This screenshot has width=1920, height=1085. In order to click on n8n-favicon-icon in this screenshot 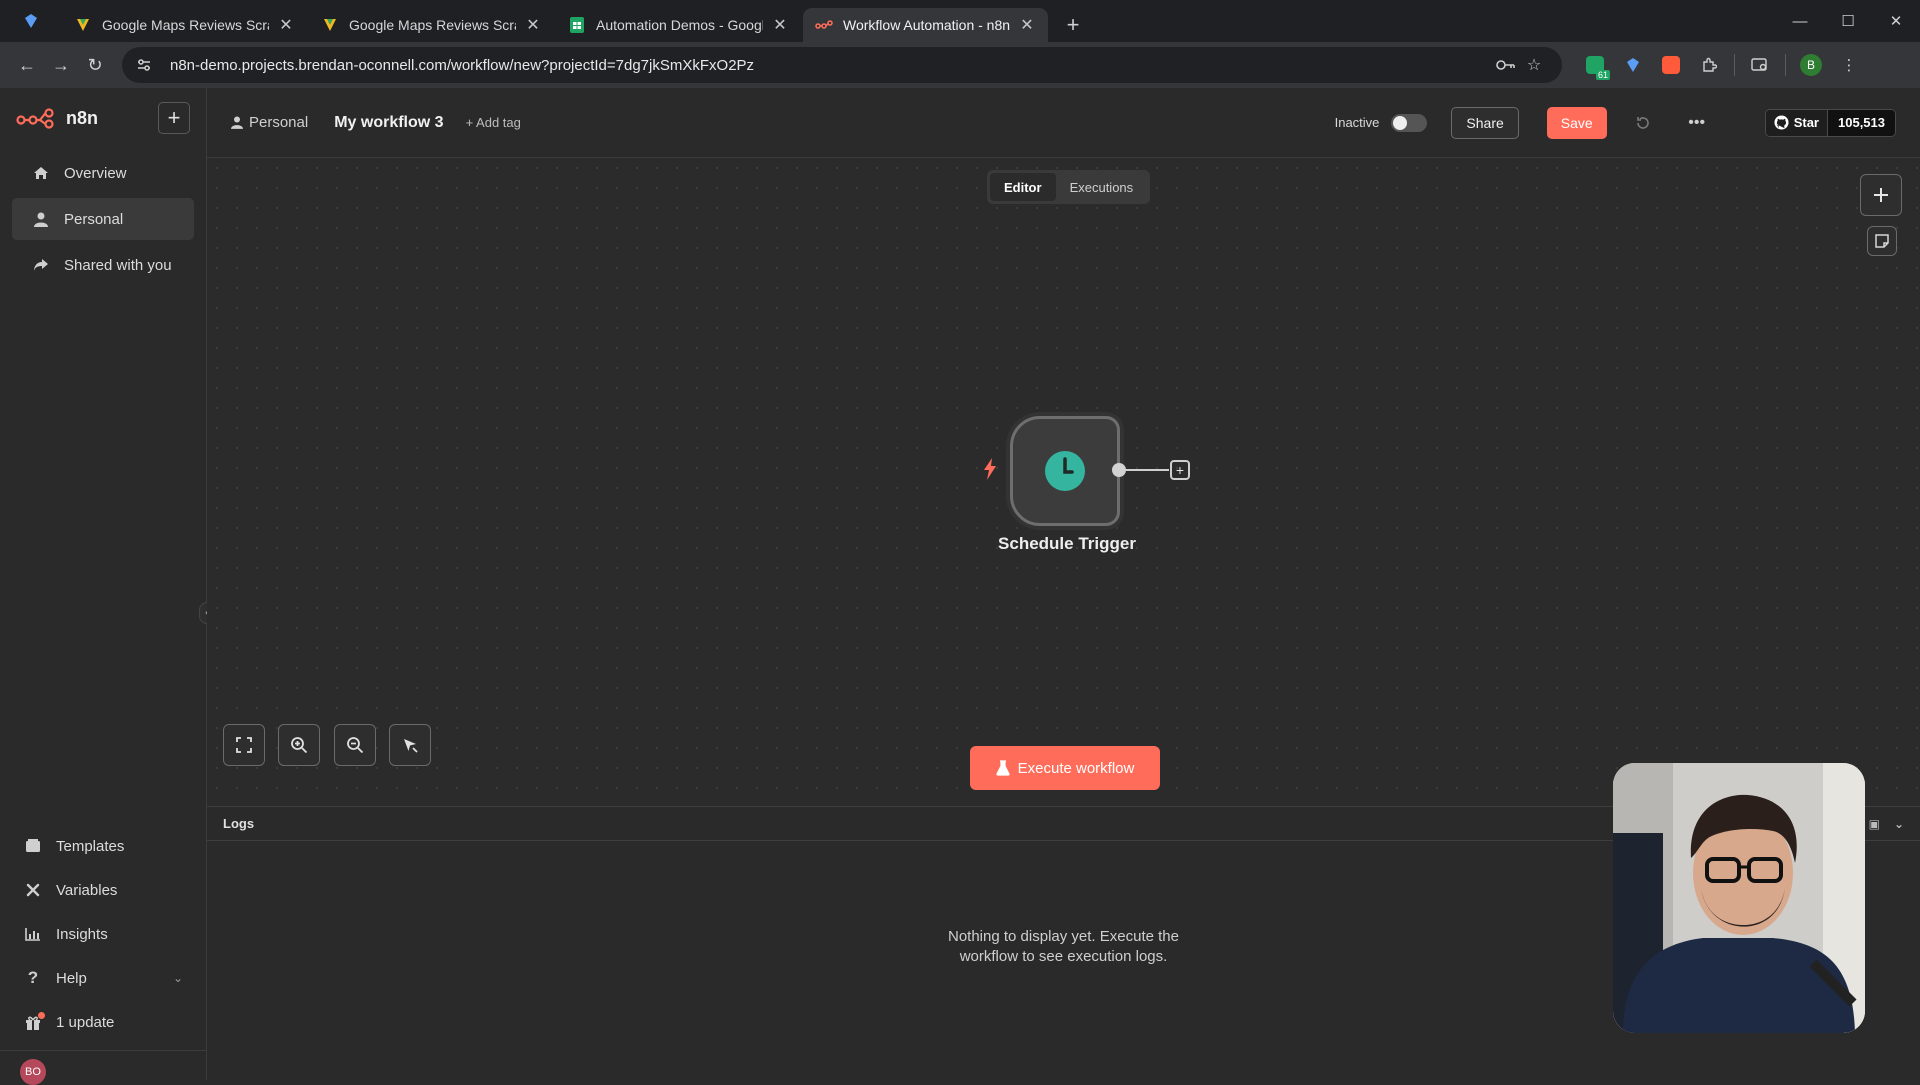, I will do `click(824, 25)`.